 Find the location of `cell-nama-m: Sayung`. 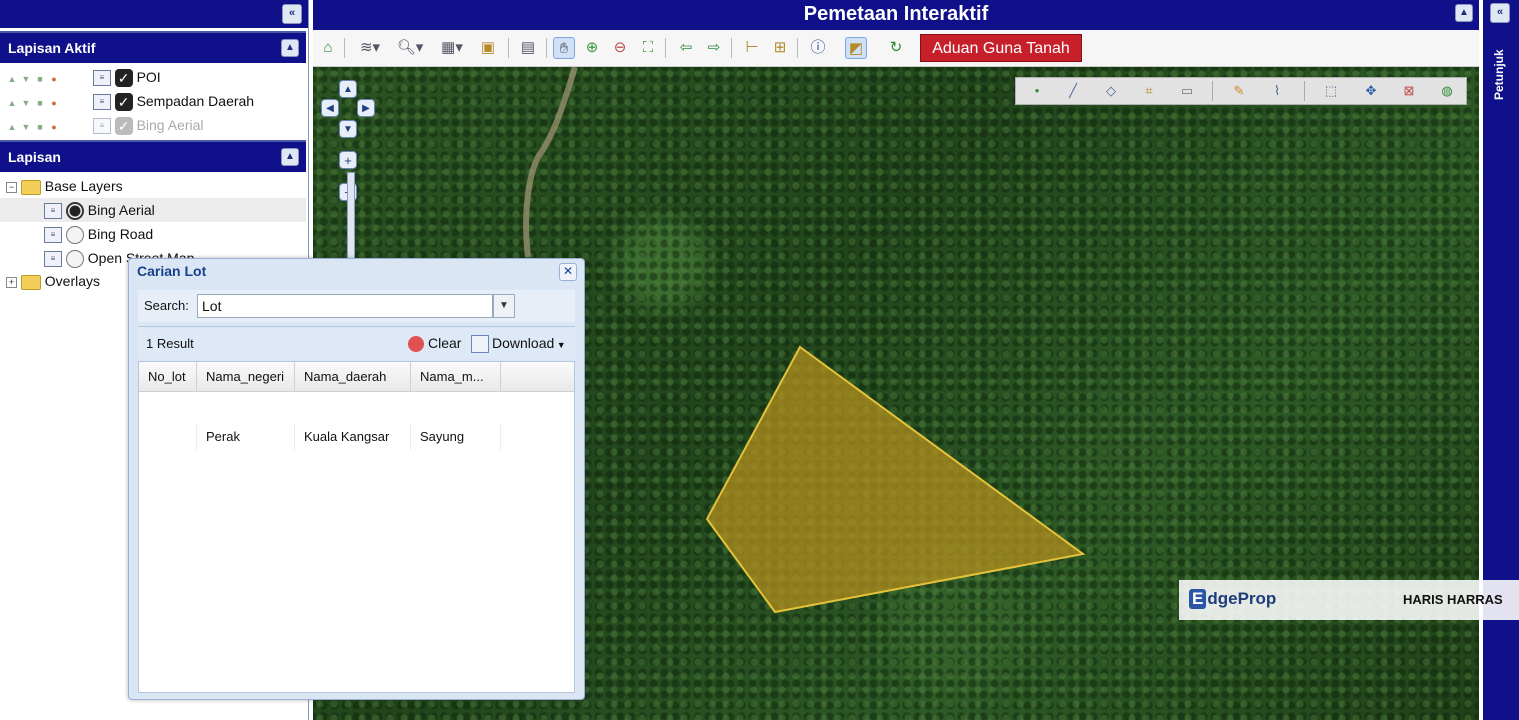

cell-nama-m: Sayung is located at coordinates (456, 437).